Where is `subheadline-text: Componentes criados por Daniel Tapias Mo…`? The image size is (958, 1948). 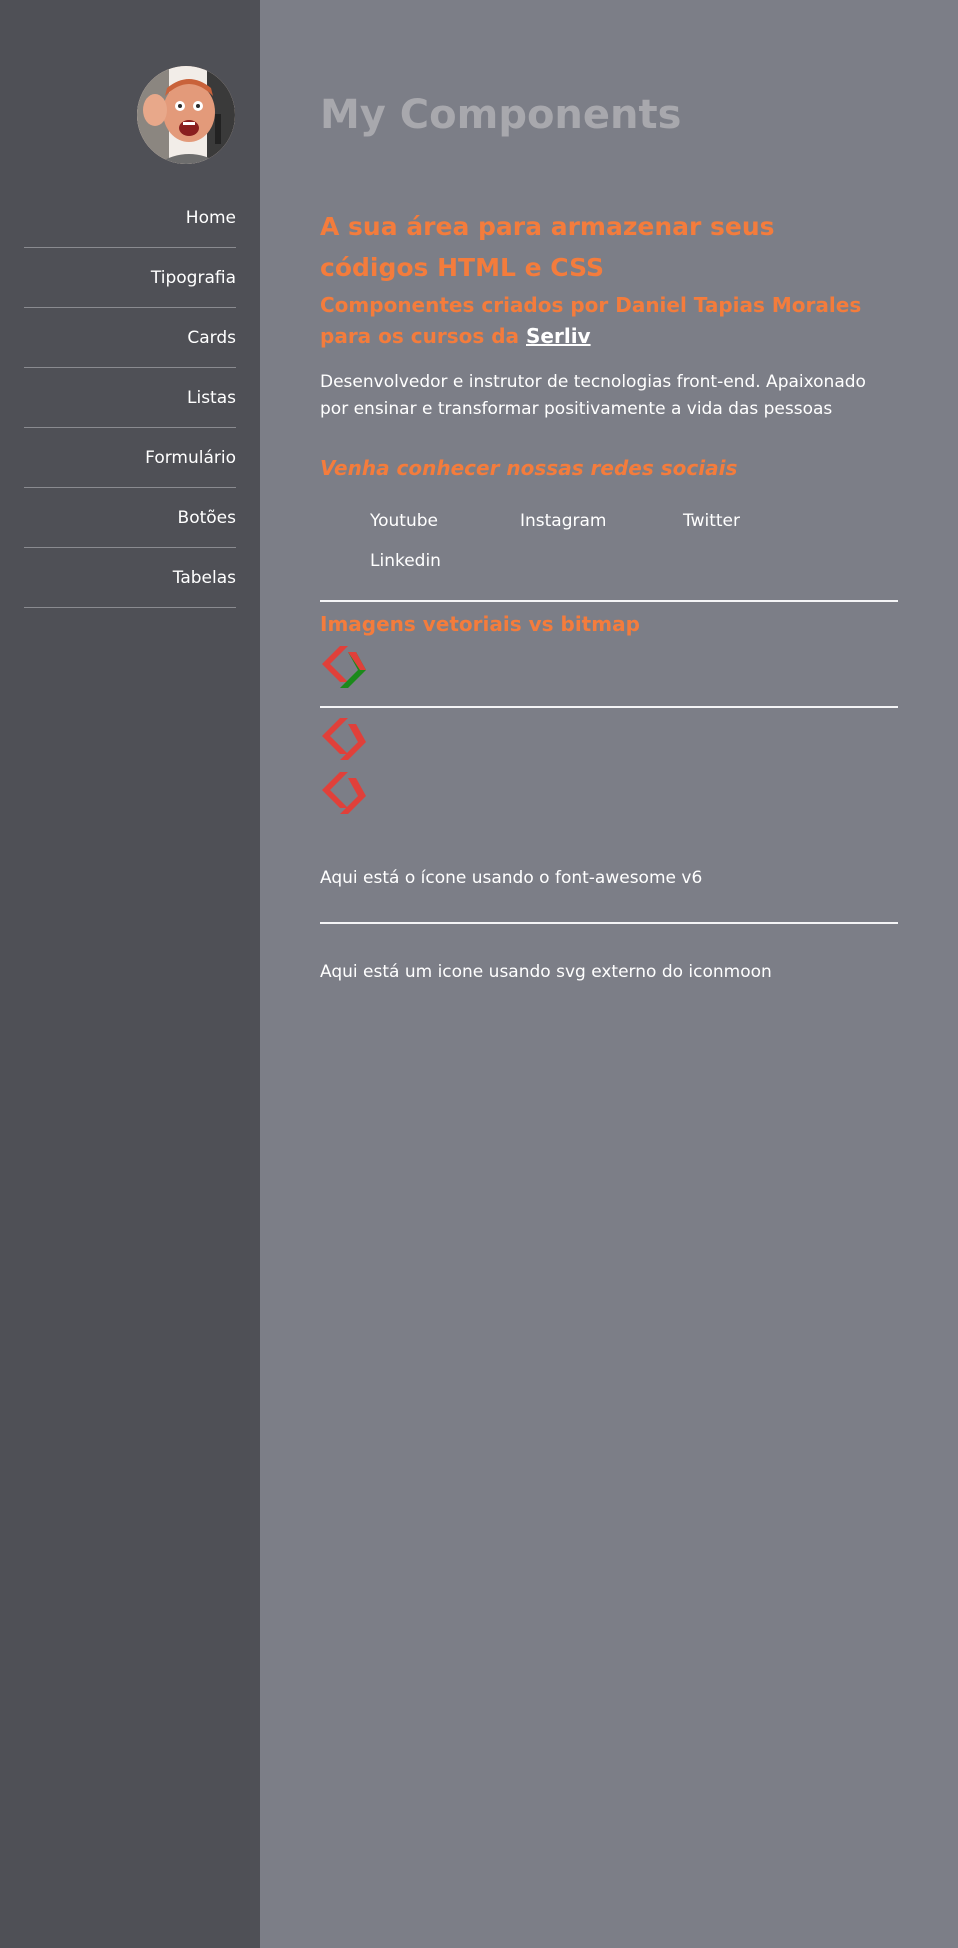
subheadline-text: Componentes criados por Daniel Tapias Mo… is located at coordinates (591, 320).